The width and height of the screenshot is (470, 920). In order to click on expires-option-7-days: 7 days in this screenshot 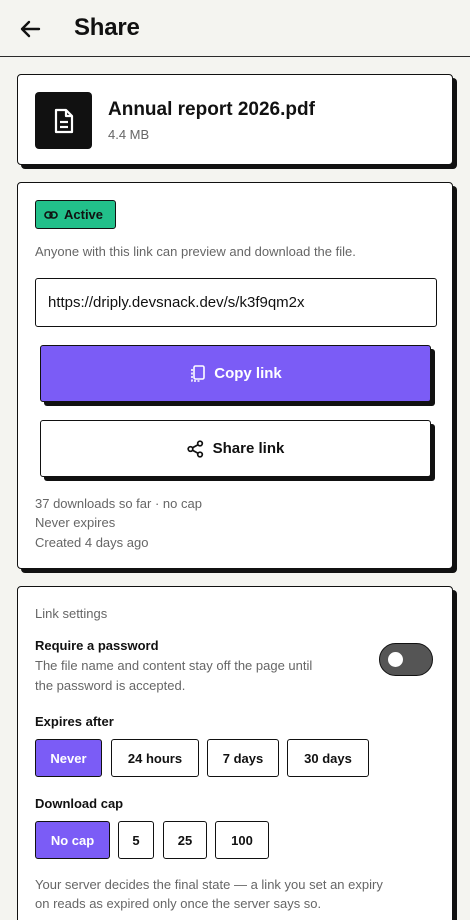, I will do `click(243, 758)`.